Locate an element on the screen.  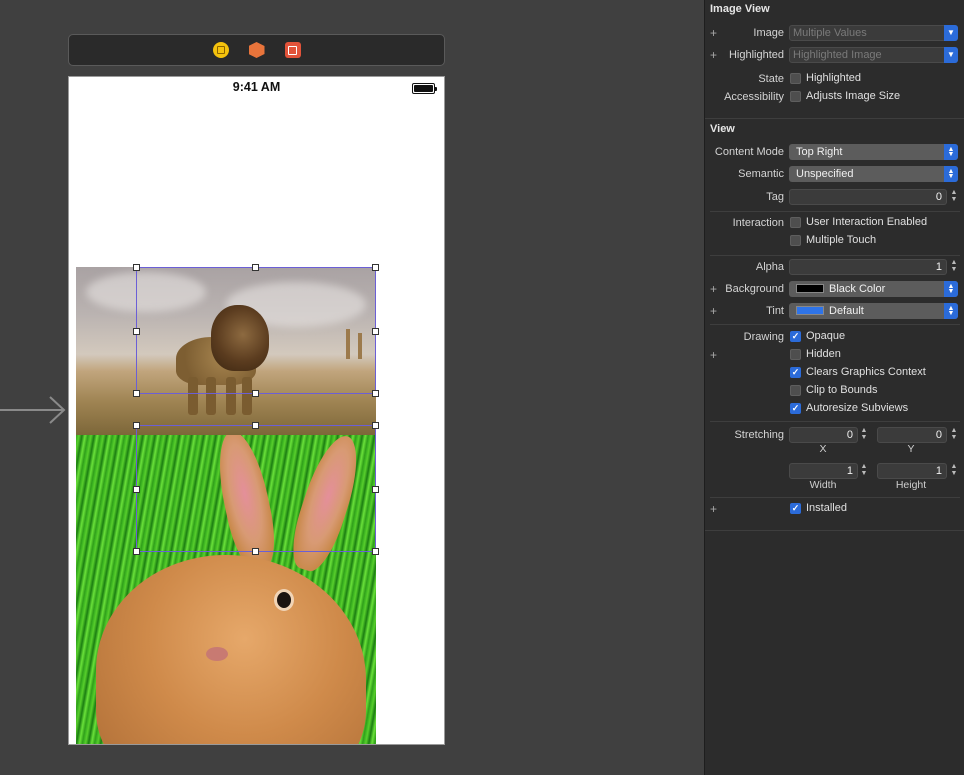
popup-value: Unspecified is located at coordinates (825, 174).